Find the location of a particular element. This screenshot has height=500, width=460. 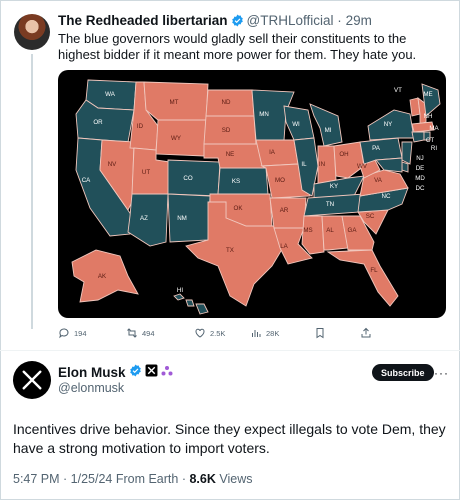

state-label-ri: RI is located at coordinates (434, 148).